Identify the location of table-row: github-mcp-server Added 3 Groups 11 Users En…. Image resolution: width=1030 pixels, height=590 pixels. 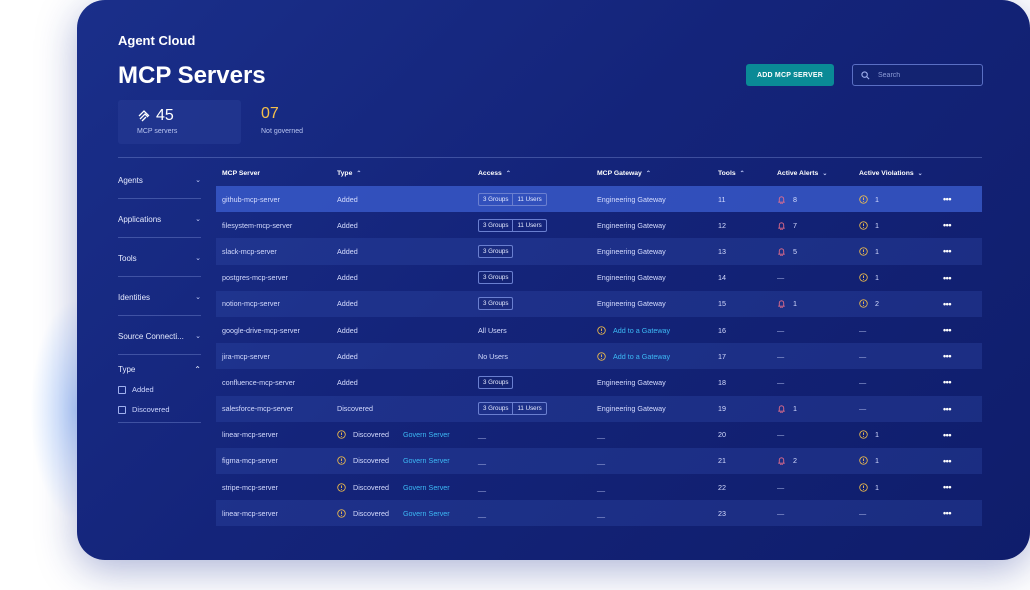
(599, 199).